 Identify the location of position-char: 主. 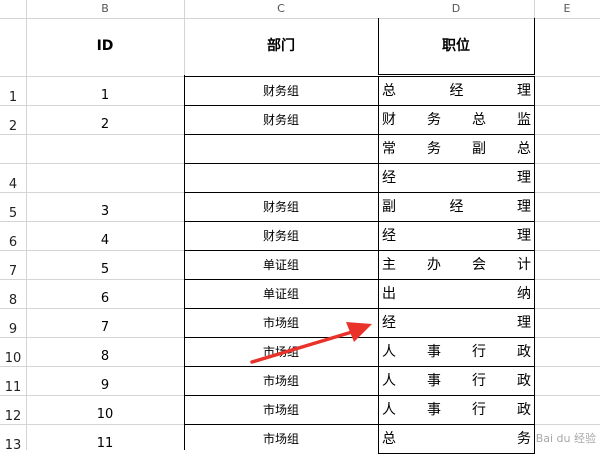
(389, 265).